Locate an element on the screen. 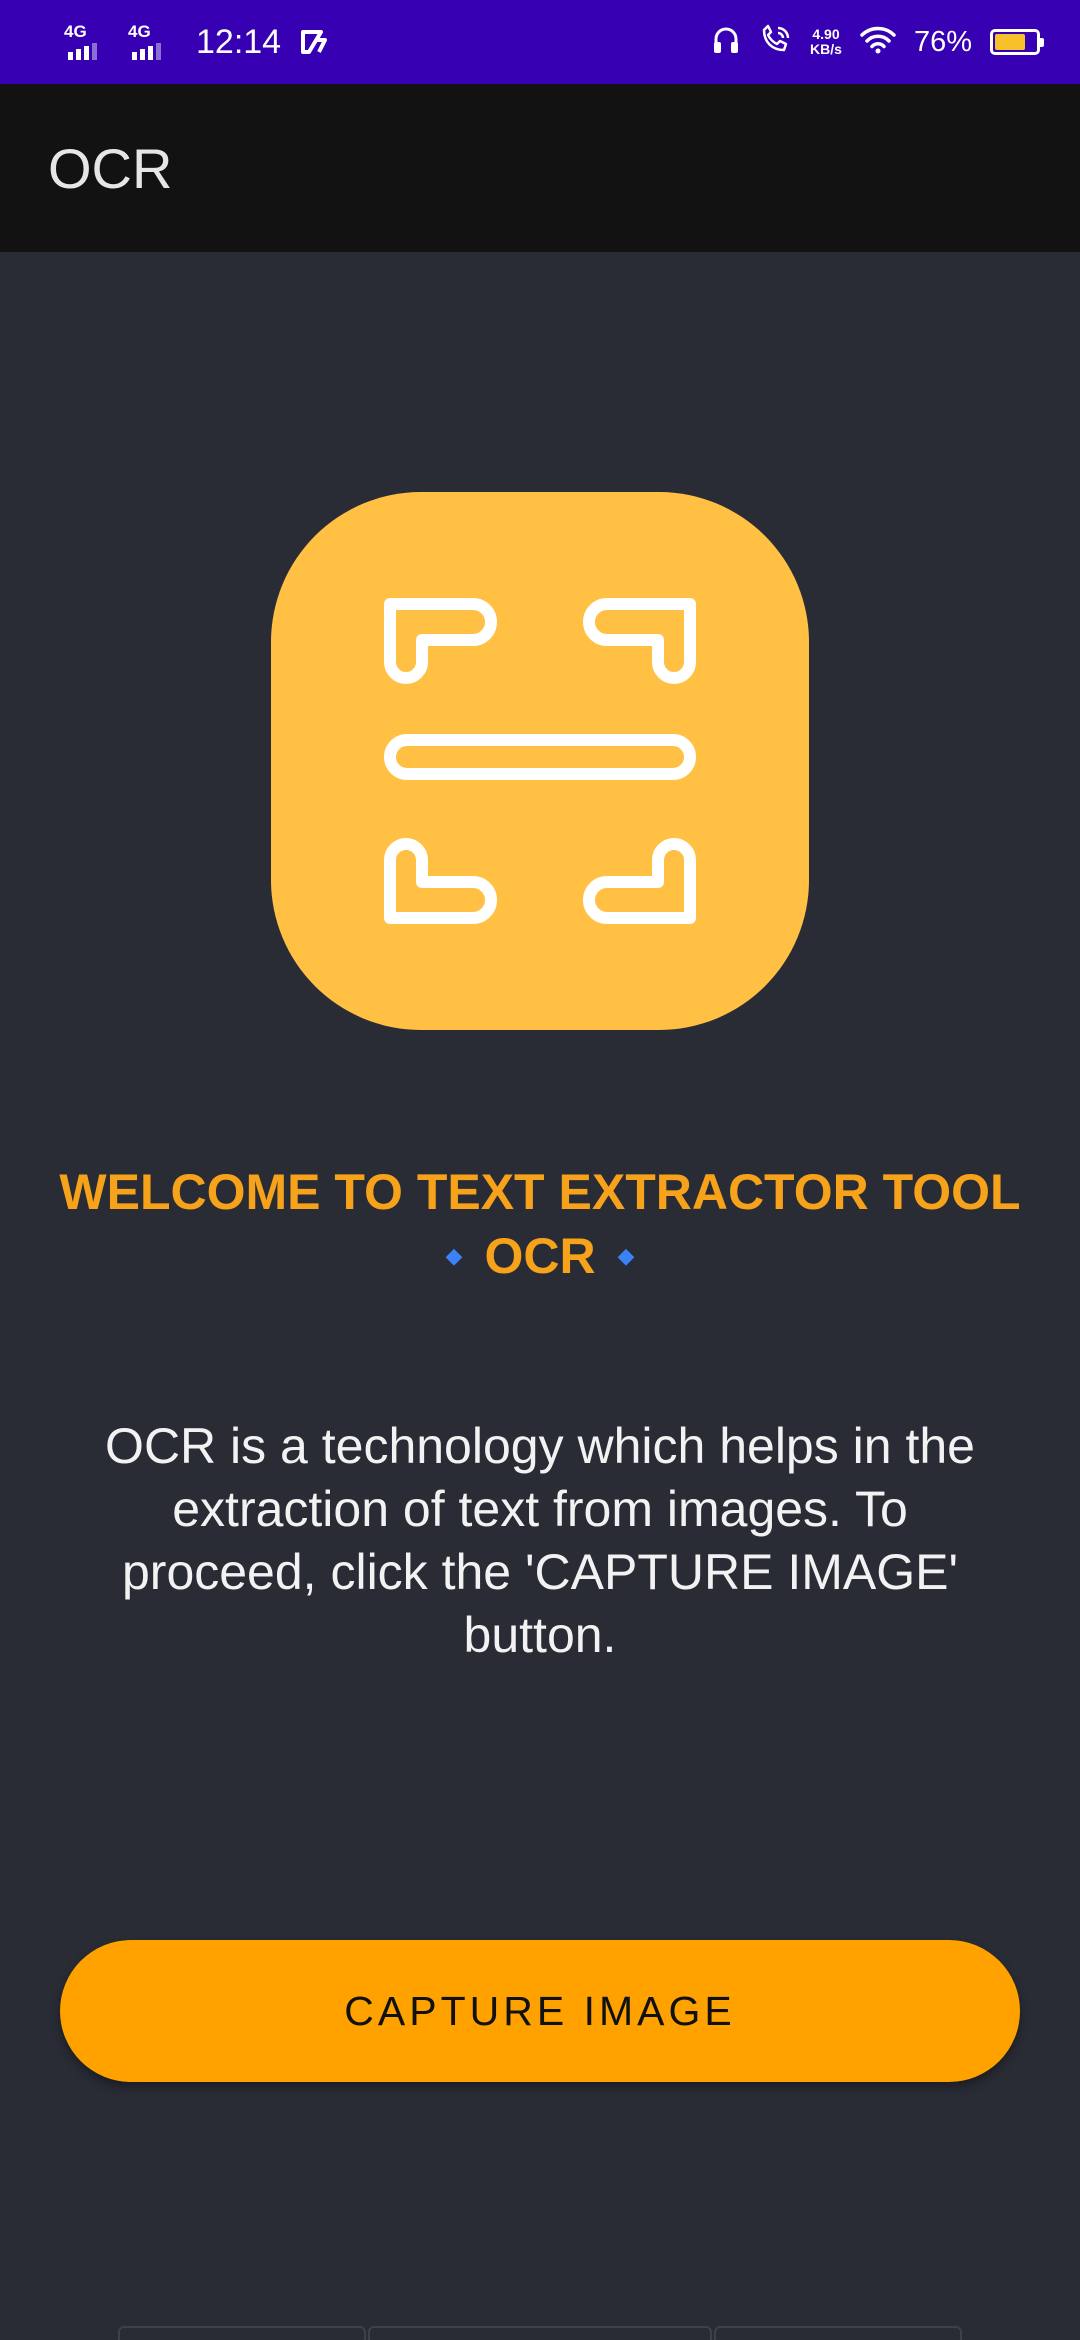 The image size is (1080, 2340). status-bar: 4G 4G 12:14 4.90 KB/s 76% is located at coordinates (540, 42).